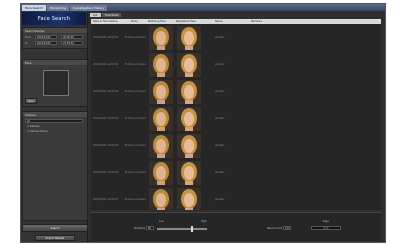 Image resolution: width=404 pixels, height=244 pixels. What do you see at coordinates (31, 101) in the screenshot?
I see `open-face-button: Open` at bounding box center [31, 101].